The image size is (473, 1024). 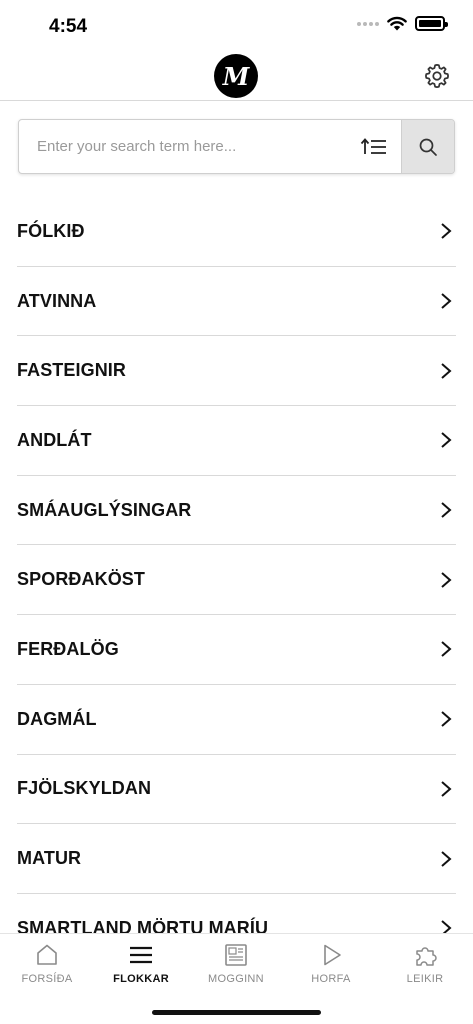 What do you see at coordinates (236, 650) in the screenshot?
I see `list-item: FERÐALÖG` at bounding box center [236, 650].